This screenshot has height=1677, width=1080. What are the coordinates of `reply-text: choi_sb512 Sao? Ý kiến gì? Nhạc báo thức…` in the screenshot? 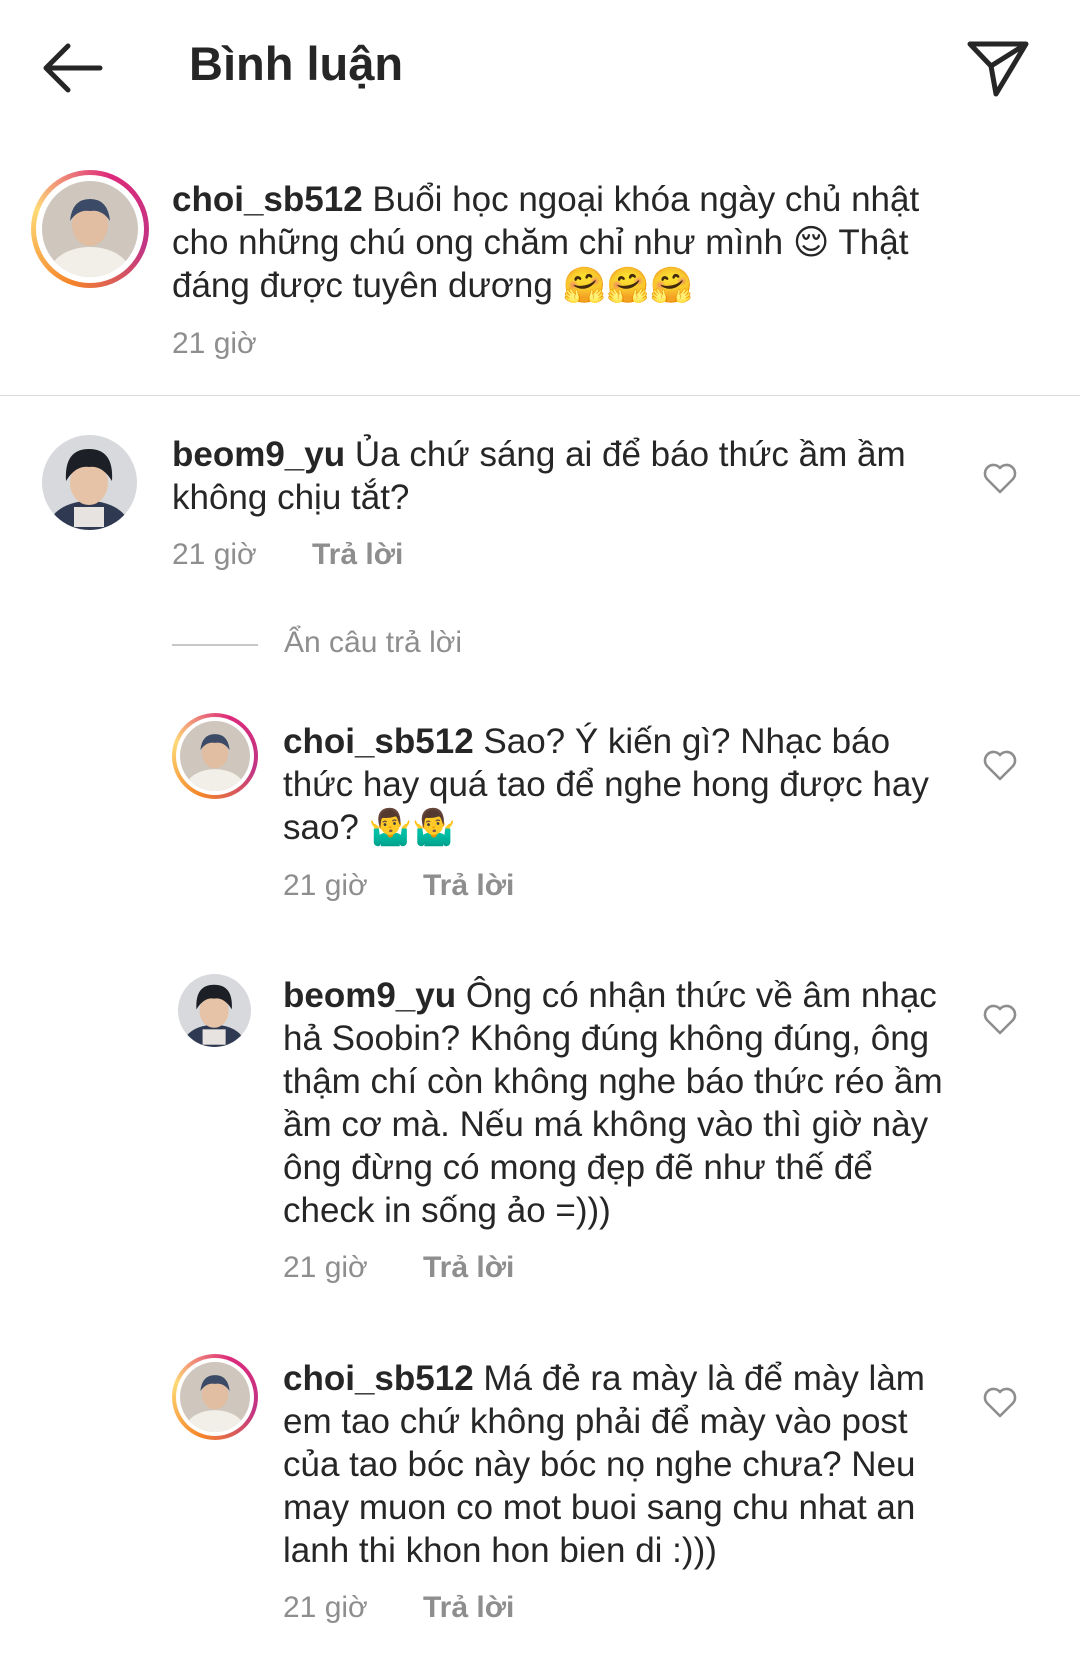 It's located at (618, 784).